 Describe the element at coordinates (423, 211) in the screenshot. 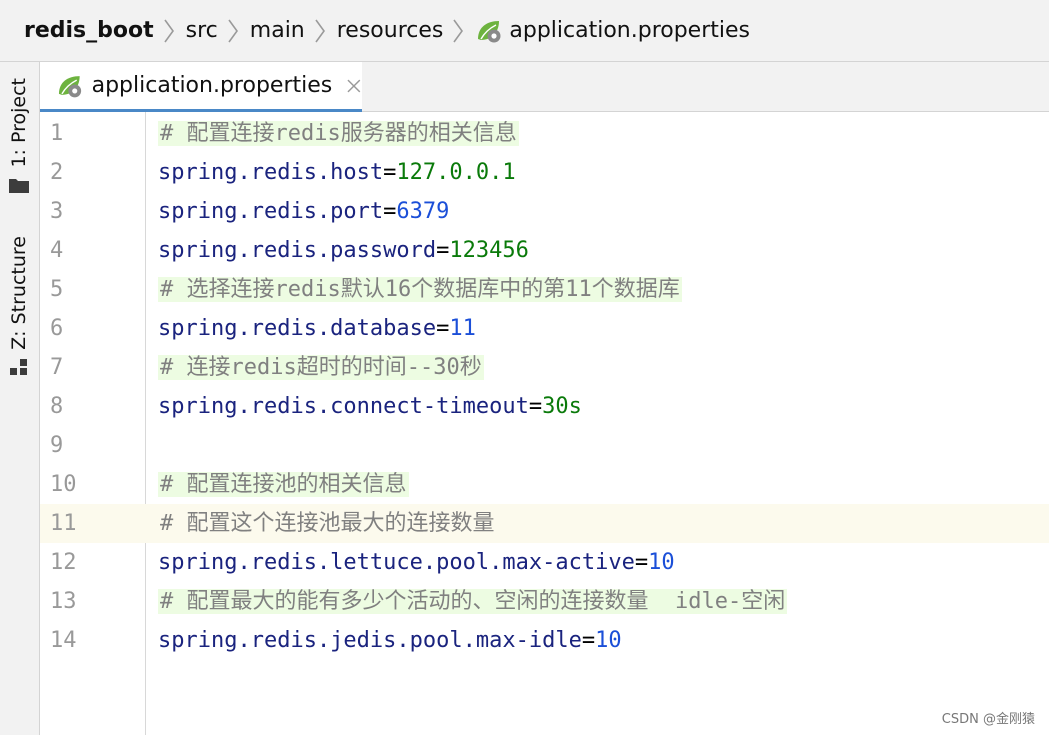

I see `property-value: 6379` at that location.